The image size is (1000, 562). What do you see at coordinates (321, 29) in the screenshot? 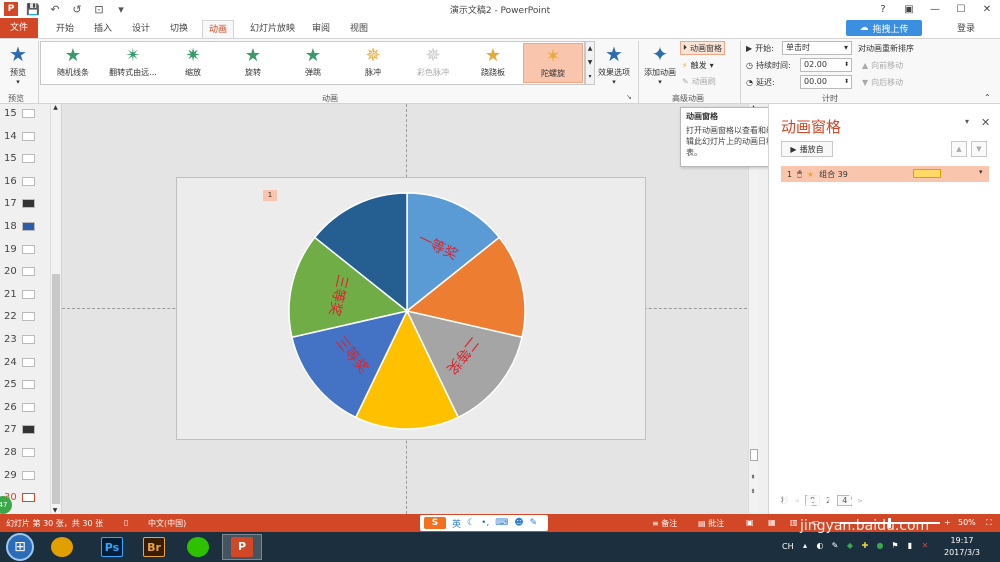
I see `tab-review: 审阅` at bounding box center [321, 29].